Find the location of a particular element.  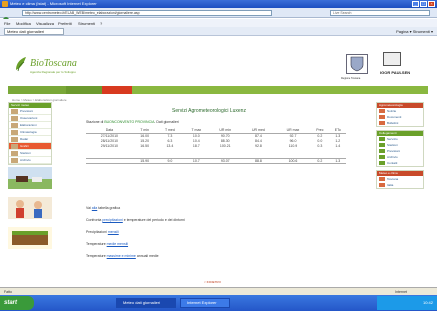

clock: 10:42 is located at coordinates (427, 302).